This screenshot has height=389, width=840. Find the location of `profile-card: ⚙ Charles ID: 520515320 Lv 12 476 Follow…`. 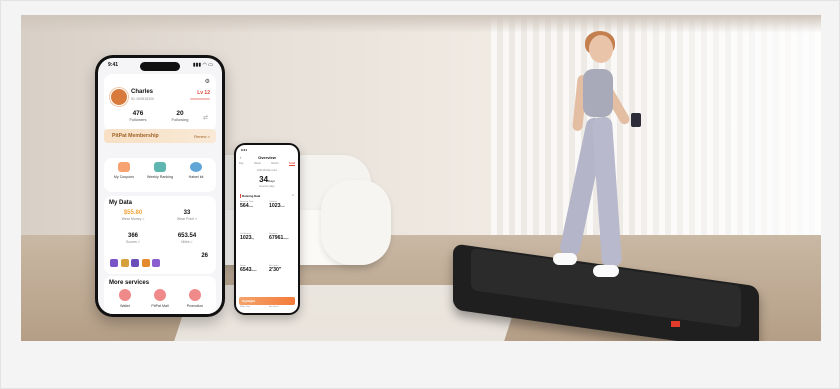

profile-card: ⚙ Charles ID: 520515320 Lv 12 476 Follow… is located at coordinates (160, 103).